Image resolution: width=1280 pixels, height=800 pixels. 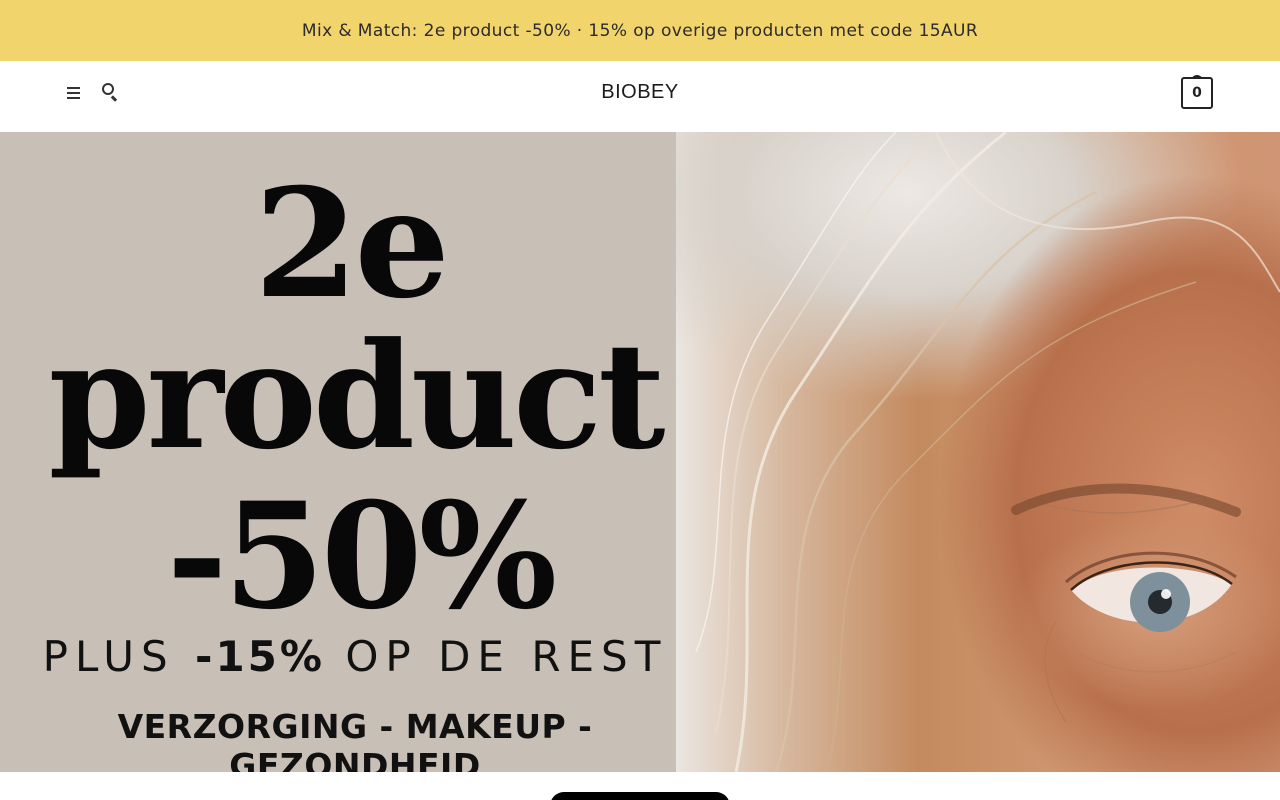 What do you see at coordinates (355, 656) in the screenshot?
I see `hero-subheadline: PLUS -15% OP DE REST` at bounding box center [355, 656].